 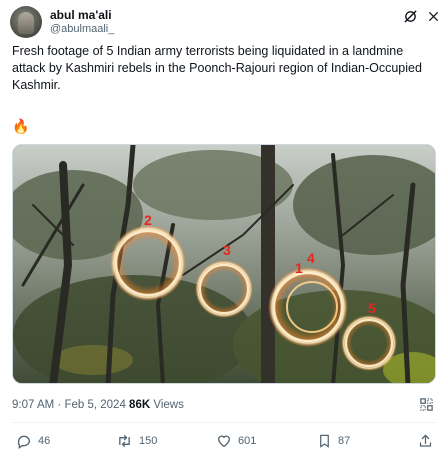 What do you see at coordinates (33, 405) in the screenshot?
I see `post-time: 9:07 AM` at bounding box center [33, 405].